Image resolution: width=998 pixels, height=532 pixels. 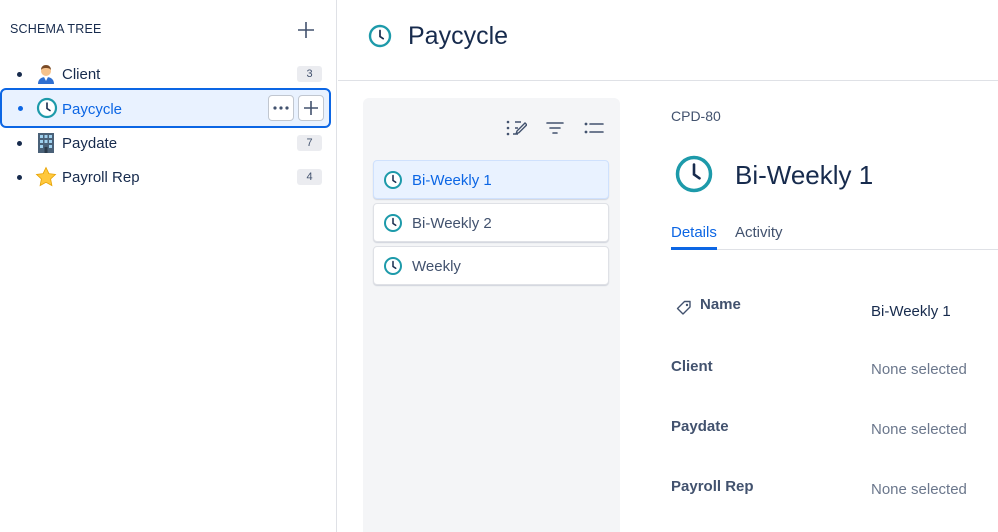 What do you see at coordinates (166, 143) in the screenshot?
I see `tree-item-paydate: Paydate 7` at bounding box center [166, 143].